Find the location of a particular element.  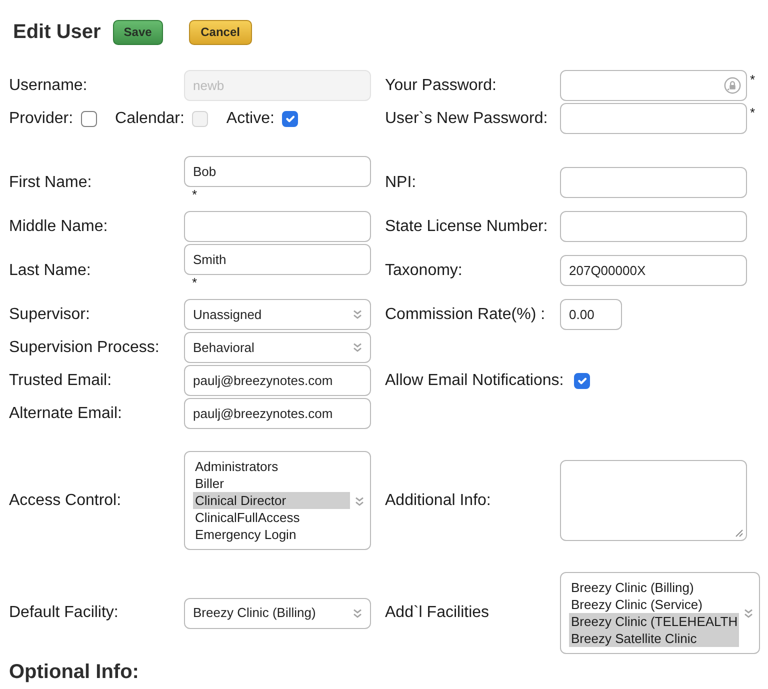

field-label: Middle Name: is located at coordinates (59, 226).